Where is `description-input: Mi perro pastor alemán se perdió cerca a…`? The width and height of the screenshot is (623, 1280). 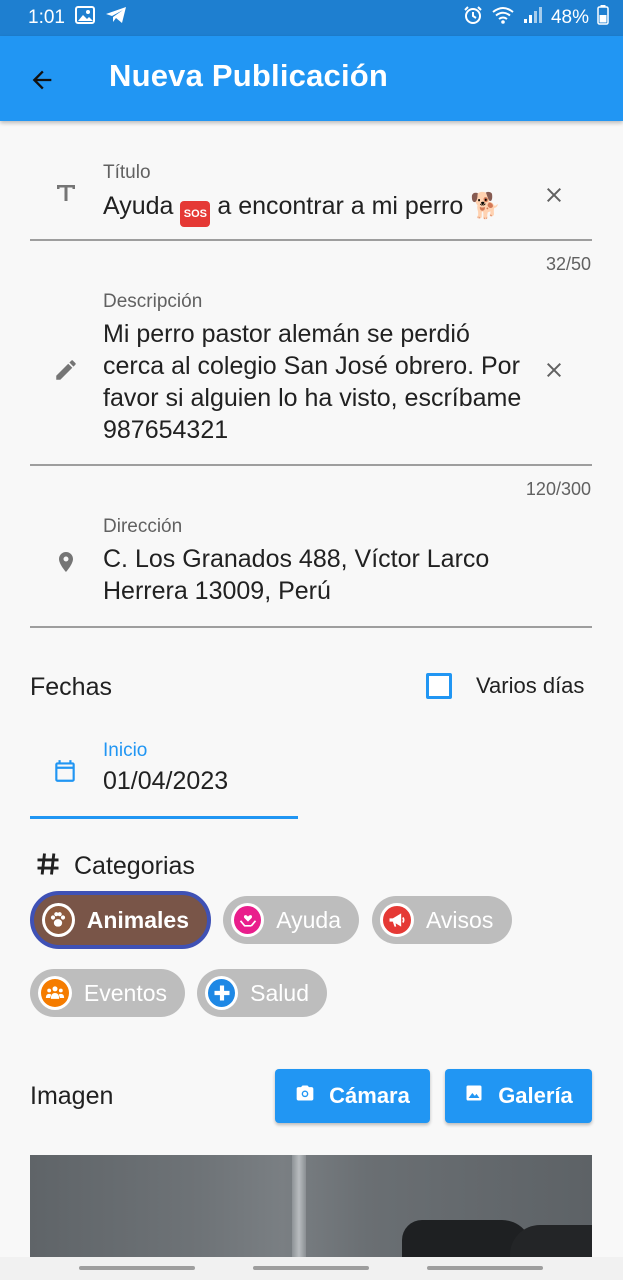 description-input: Mi perro pastor alemán se perdió cerca a… is located at coordinates (313, 382).